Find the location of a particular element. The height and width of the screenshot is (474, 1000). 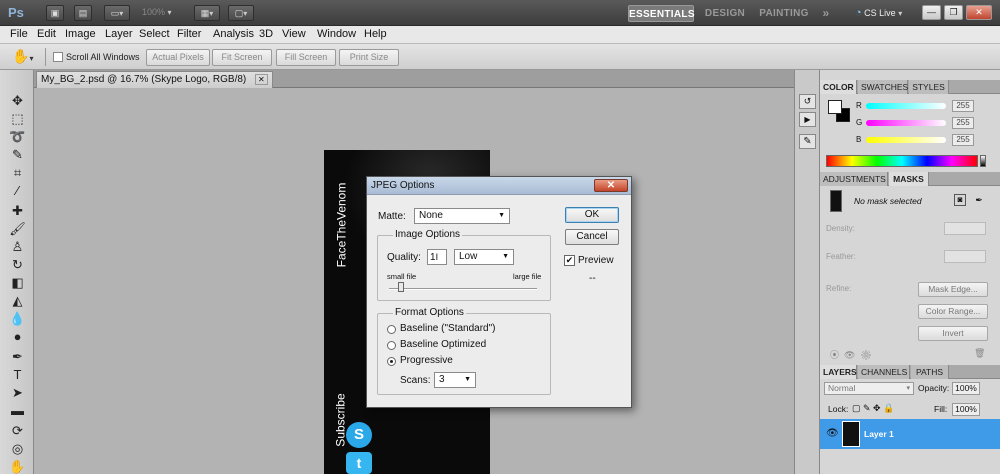

bridge-button: ▣ is located at coordinates (55, 13).